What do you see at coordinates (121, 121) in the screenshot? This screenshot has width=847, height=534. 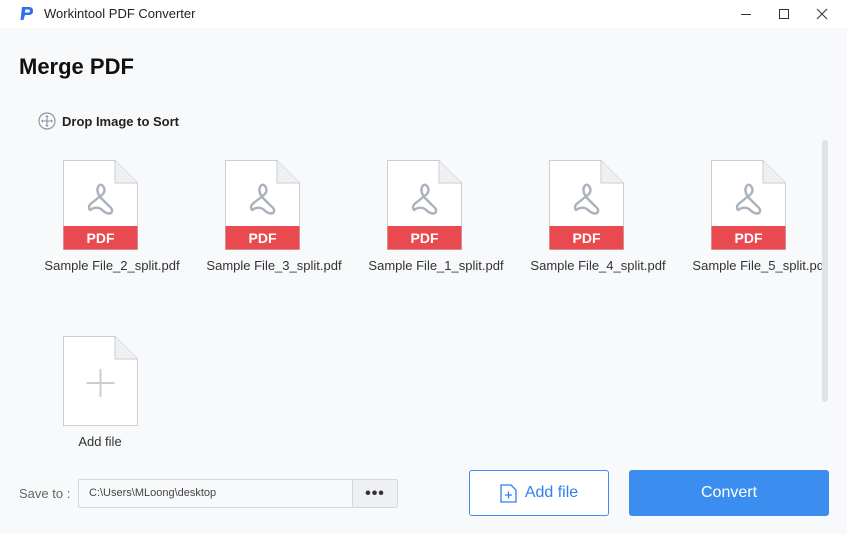 I see `sort-hint-label: Drop Image to Sort` at bounding box center [121, 121].